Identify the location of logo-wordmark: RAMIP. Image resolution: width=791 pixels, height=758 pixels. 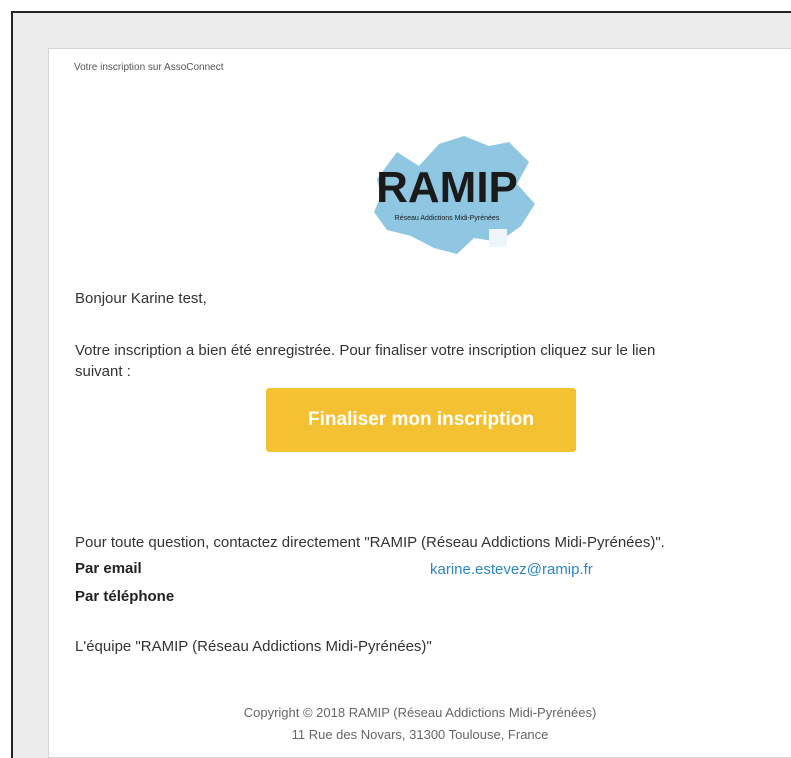
(447, 187).